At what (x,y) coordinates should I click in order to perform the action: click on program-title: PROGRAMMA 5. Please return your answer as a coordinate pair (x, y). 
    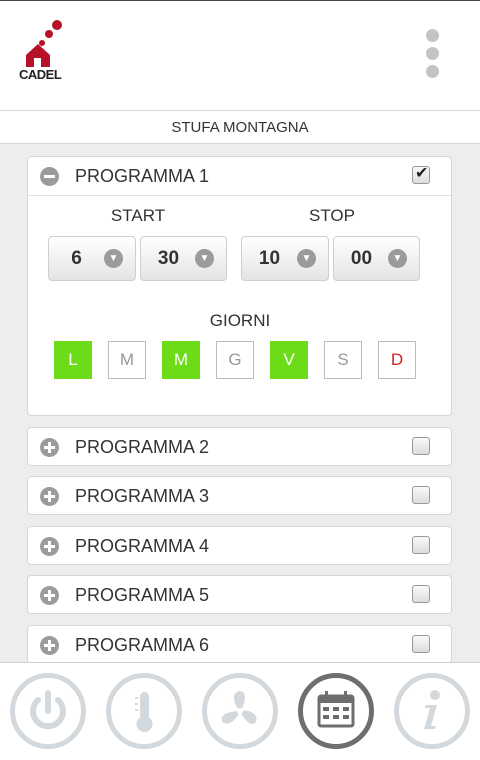
    Looking at the image, I should click on (142, 595).